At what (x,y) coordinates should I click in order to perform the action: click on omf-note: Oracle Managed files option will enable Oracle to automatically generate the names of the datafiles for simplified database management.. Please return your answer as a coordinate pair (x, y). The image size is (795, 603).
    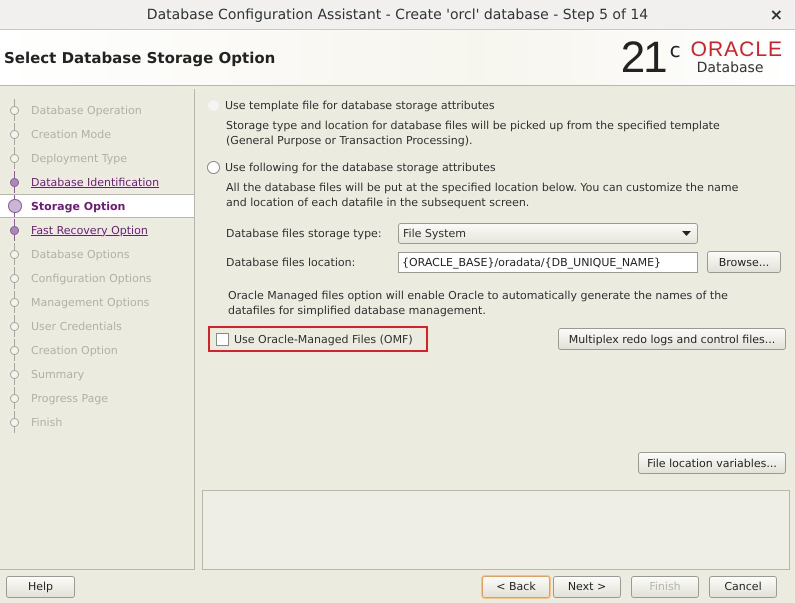
    Looking at the image, I should click on (478, 303).